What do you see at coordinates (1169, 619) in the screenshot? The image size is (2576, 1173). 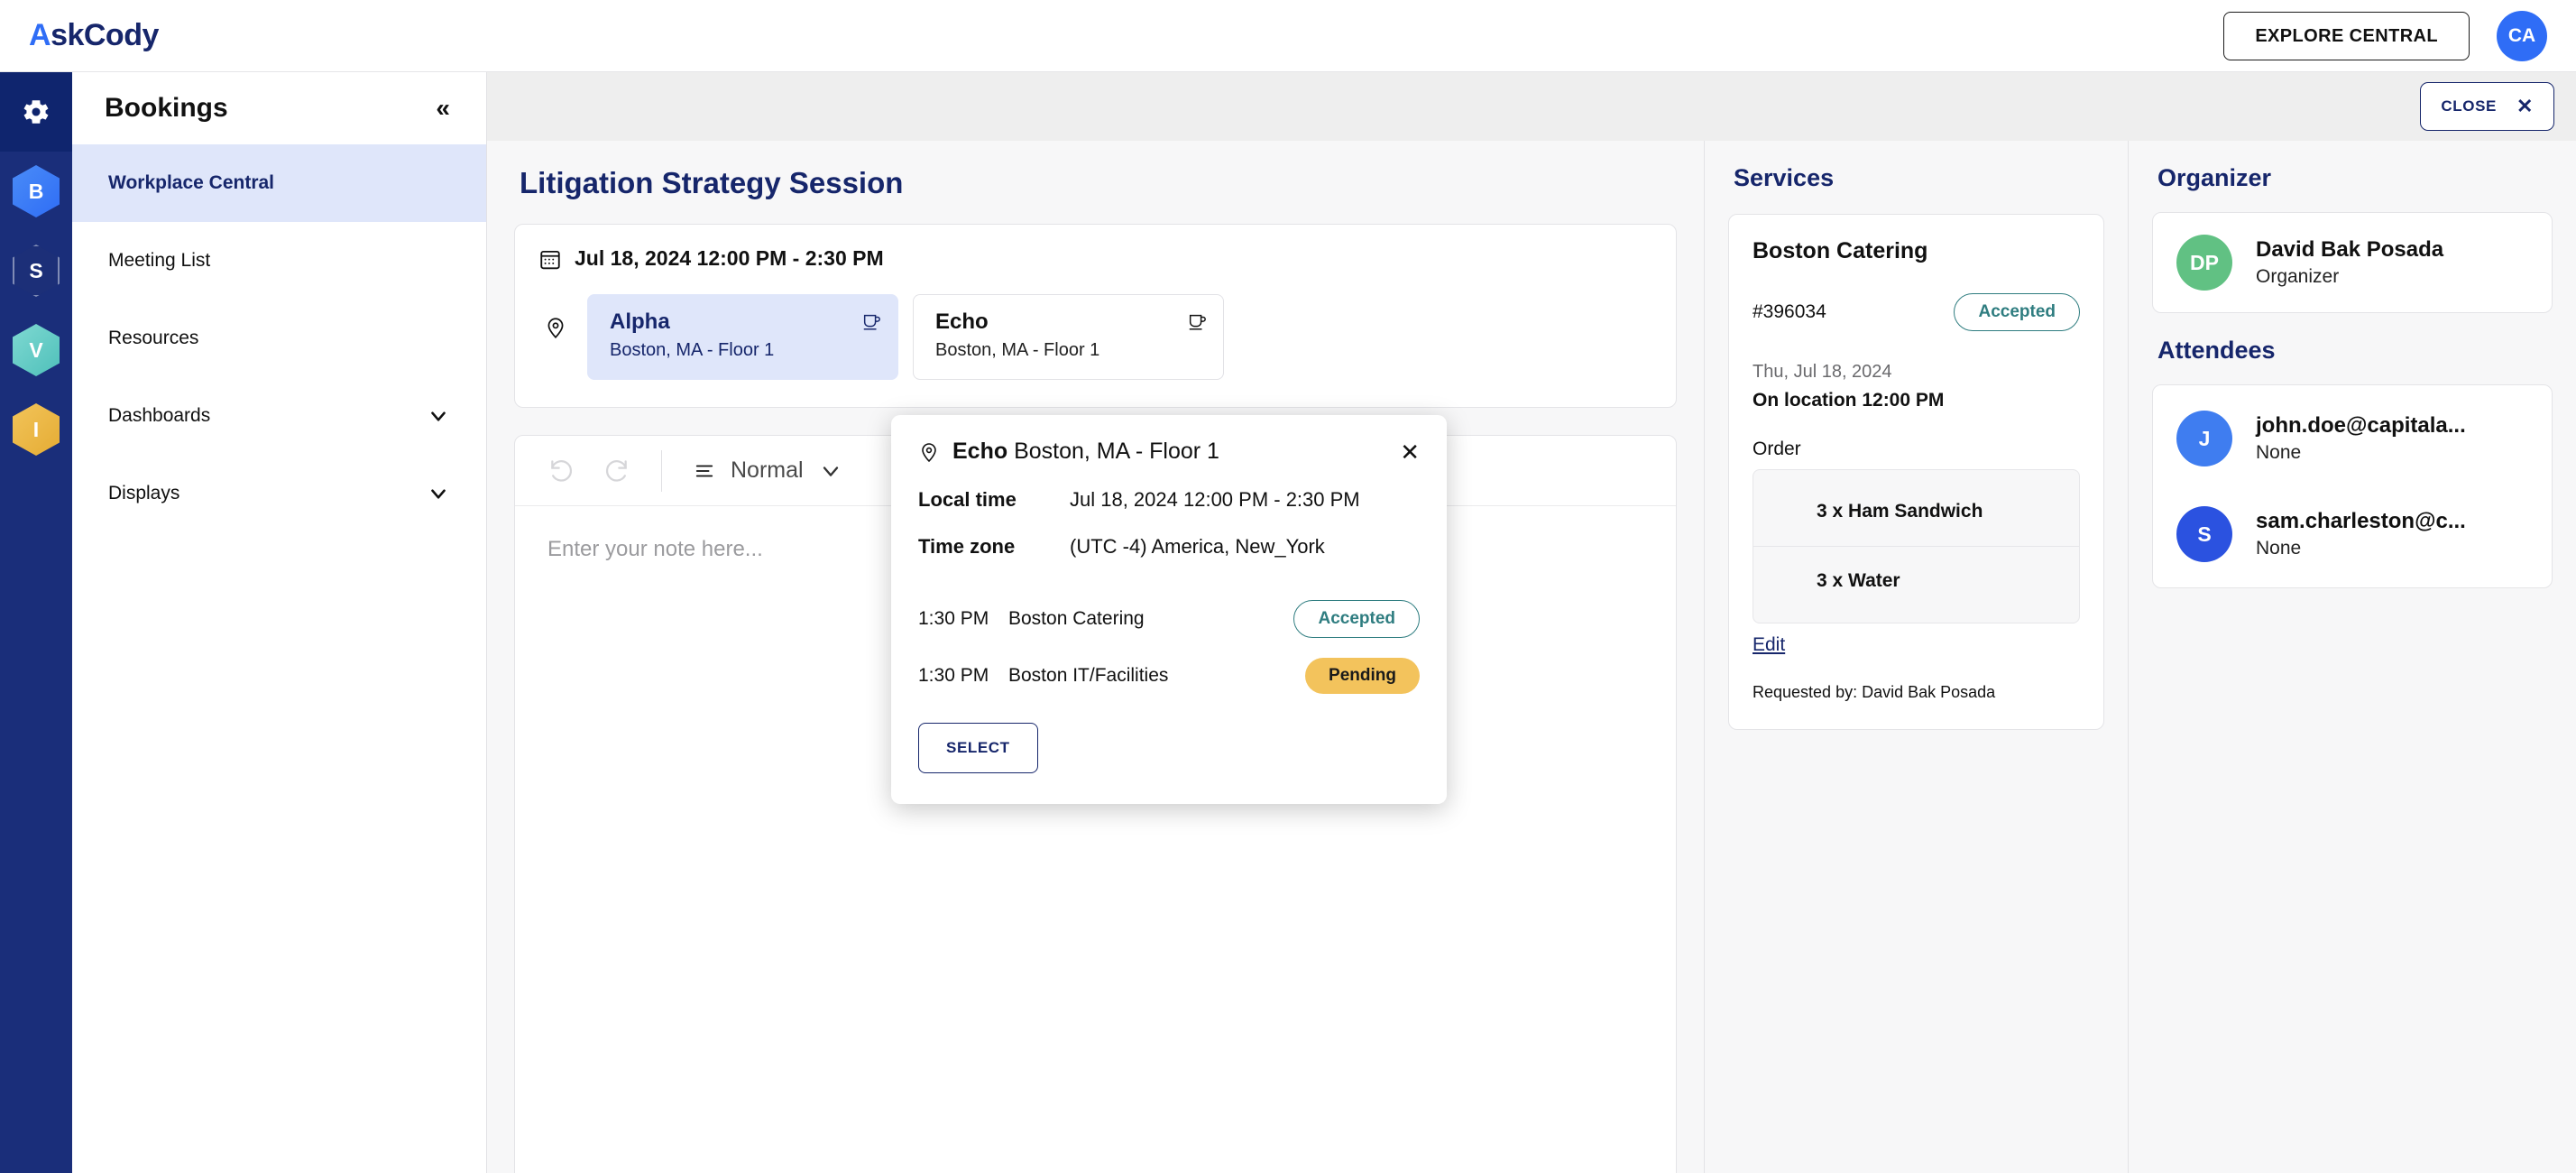 I see `popover-service-row: 1:30 PM Boston Catering Accepted` at bounding box center [1169, 619].